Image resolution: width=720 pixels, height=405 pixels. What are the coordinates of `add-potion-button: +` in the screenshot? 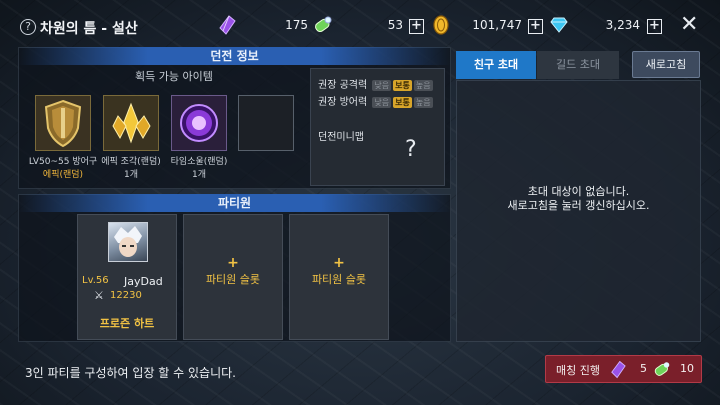 It's located at (416, 26).